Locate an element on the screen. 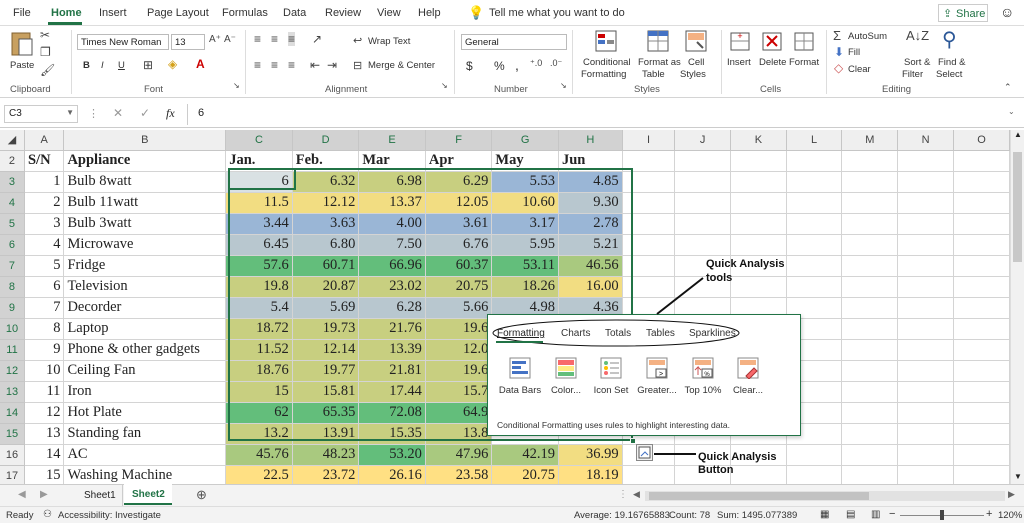 This screenshot has width=1024, height=523. cell-styles-button: Cell Styles is located at coordinates (696, 54).